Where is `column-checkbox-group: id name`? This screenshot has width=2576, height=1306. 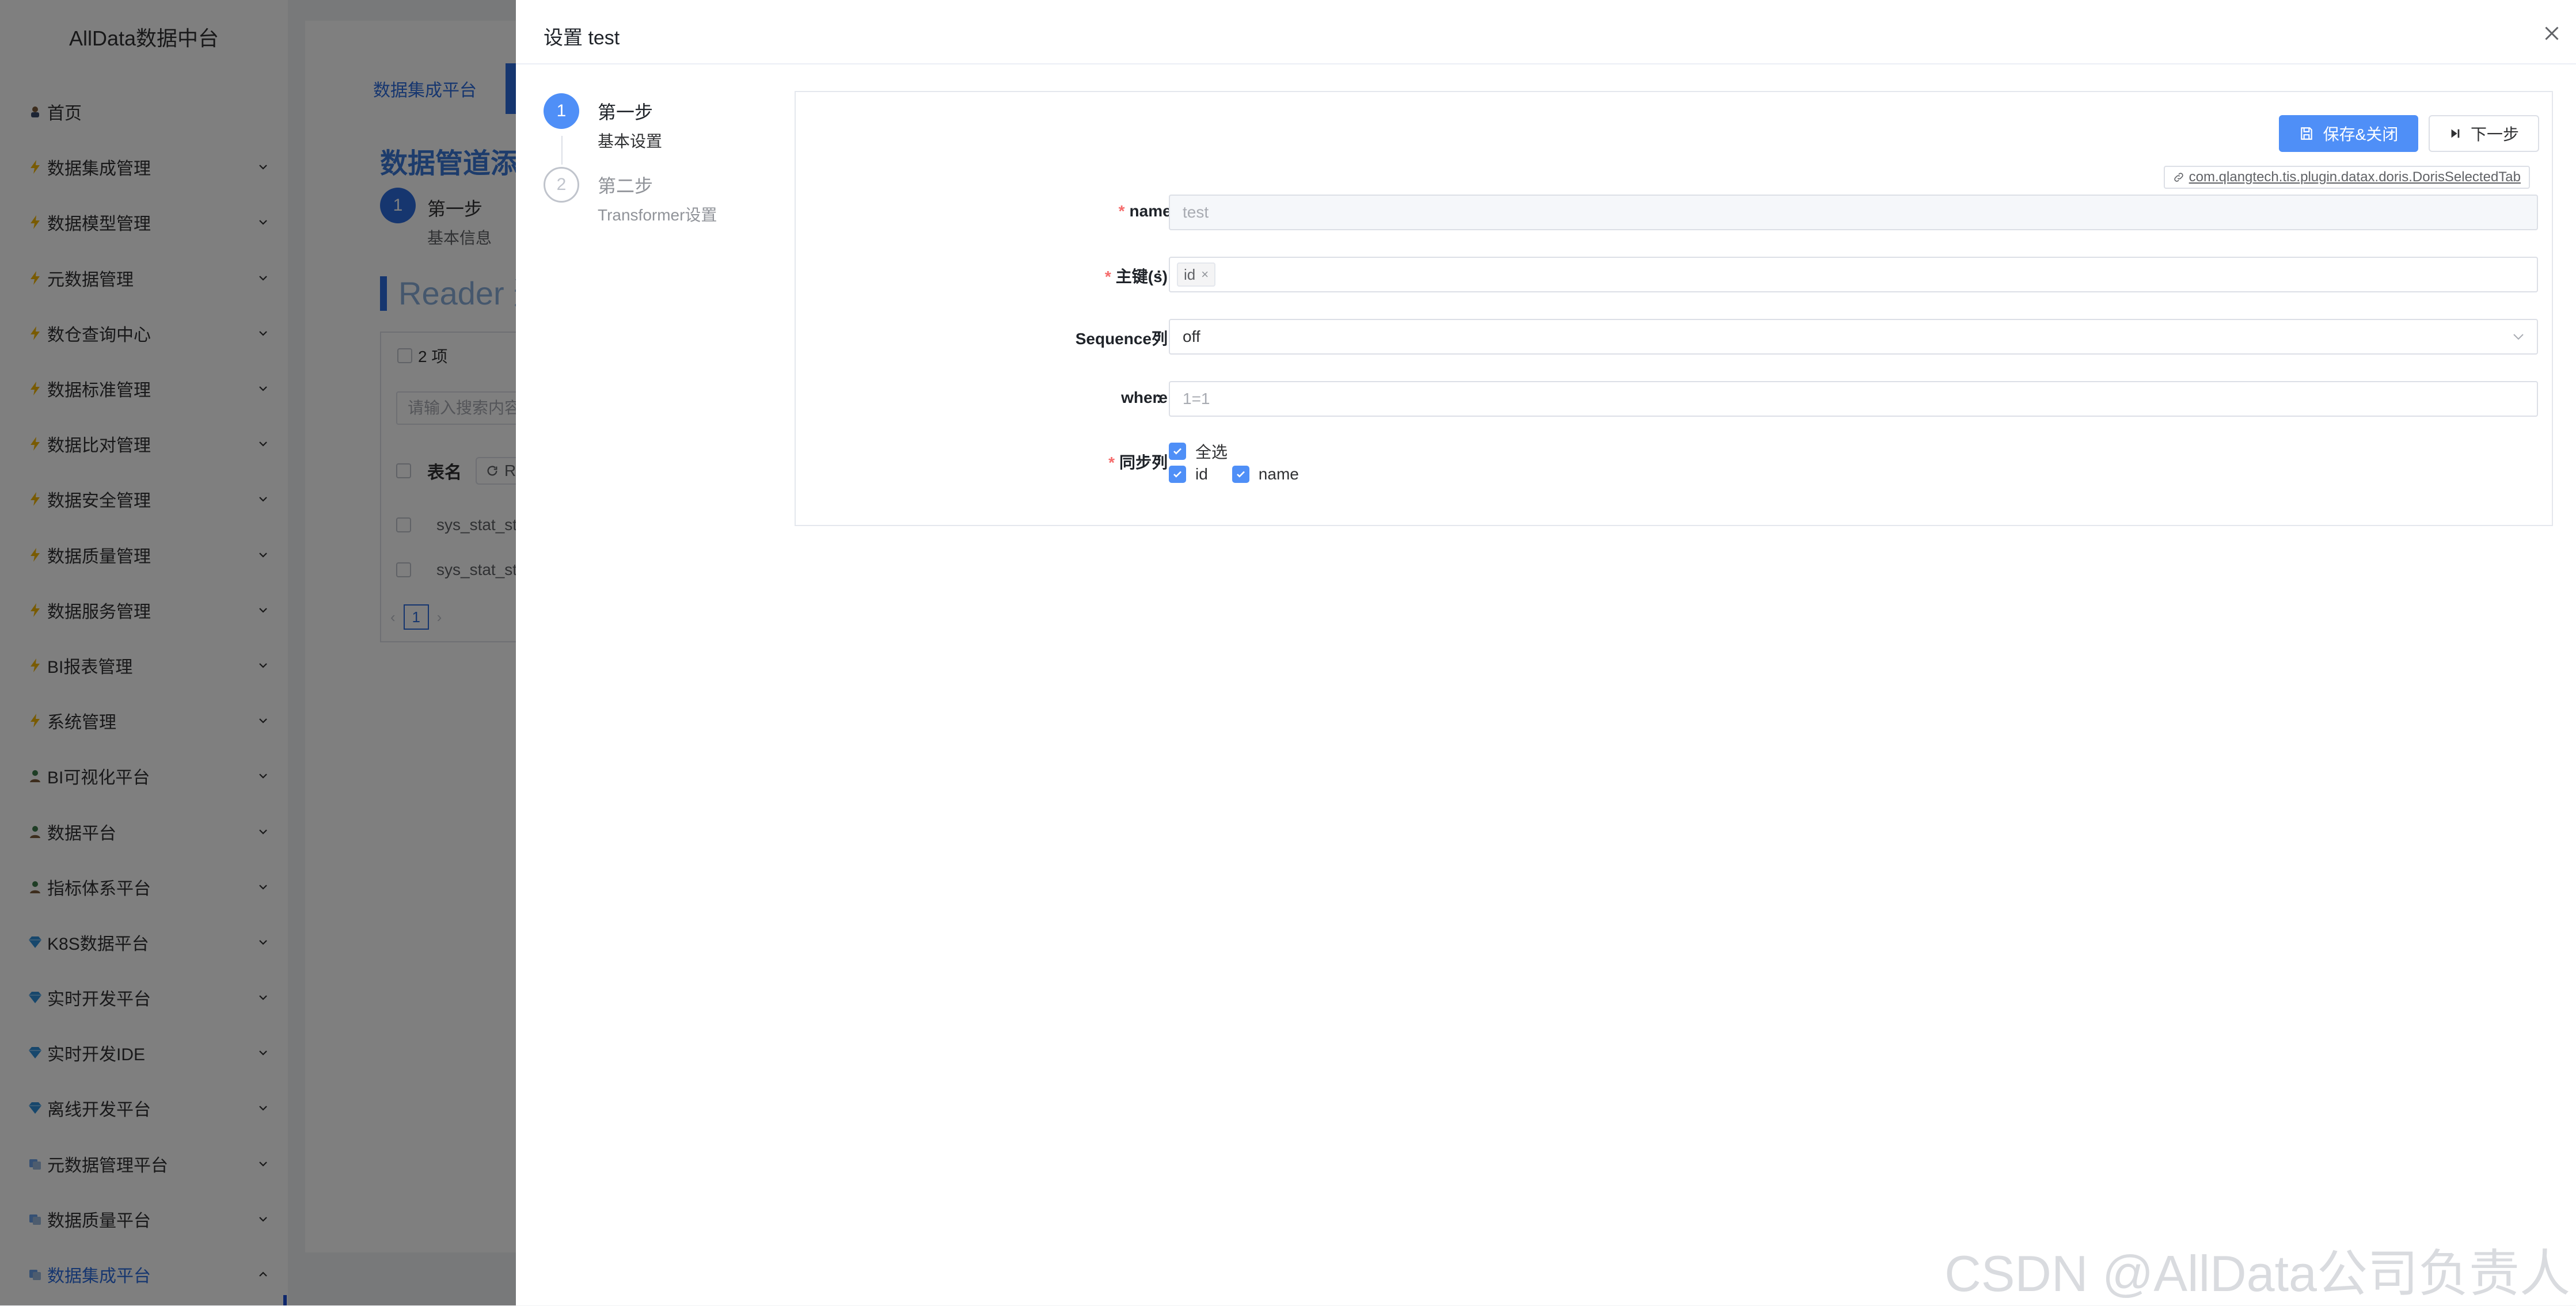
column-checkbox-group: id name is located at coordinates (1234, 474).